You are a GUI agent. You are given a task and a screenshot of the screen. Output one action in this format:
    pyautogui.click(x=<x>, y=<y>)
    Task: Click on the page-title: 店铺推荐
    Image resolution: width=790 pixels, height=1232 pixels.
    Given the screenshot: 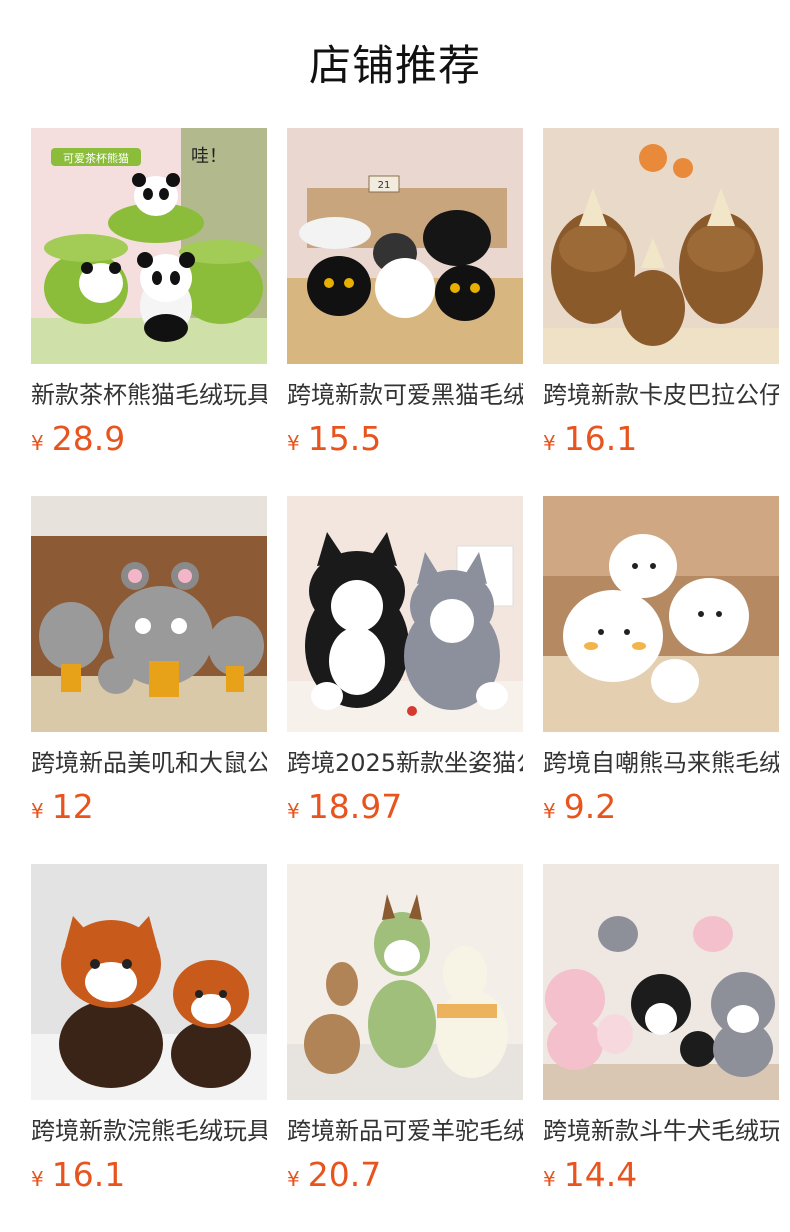 What is the action you would take?
    pyautogui.click(x=394, y=65)
    